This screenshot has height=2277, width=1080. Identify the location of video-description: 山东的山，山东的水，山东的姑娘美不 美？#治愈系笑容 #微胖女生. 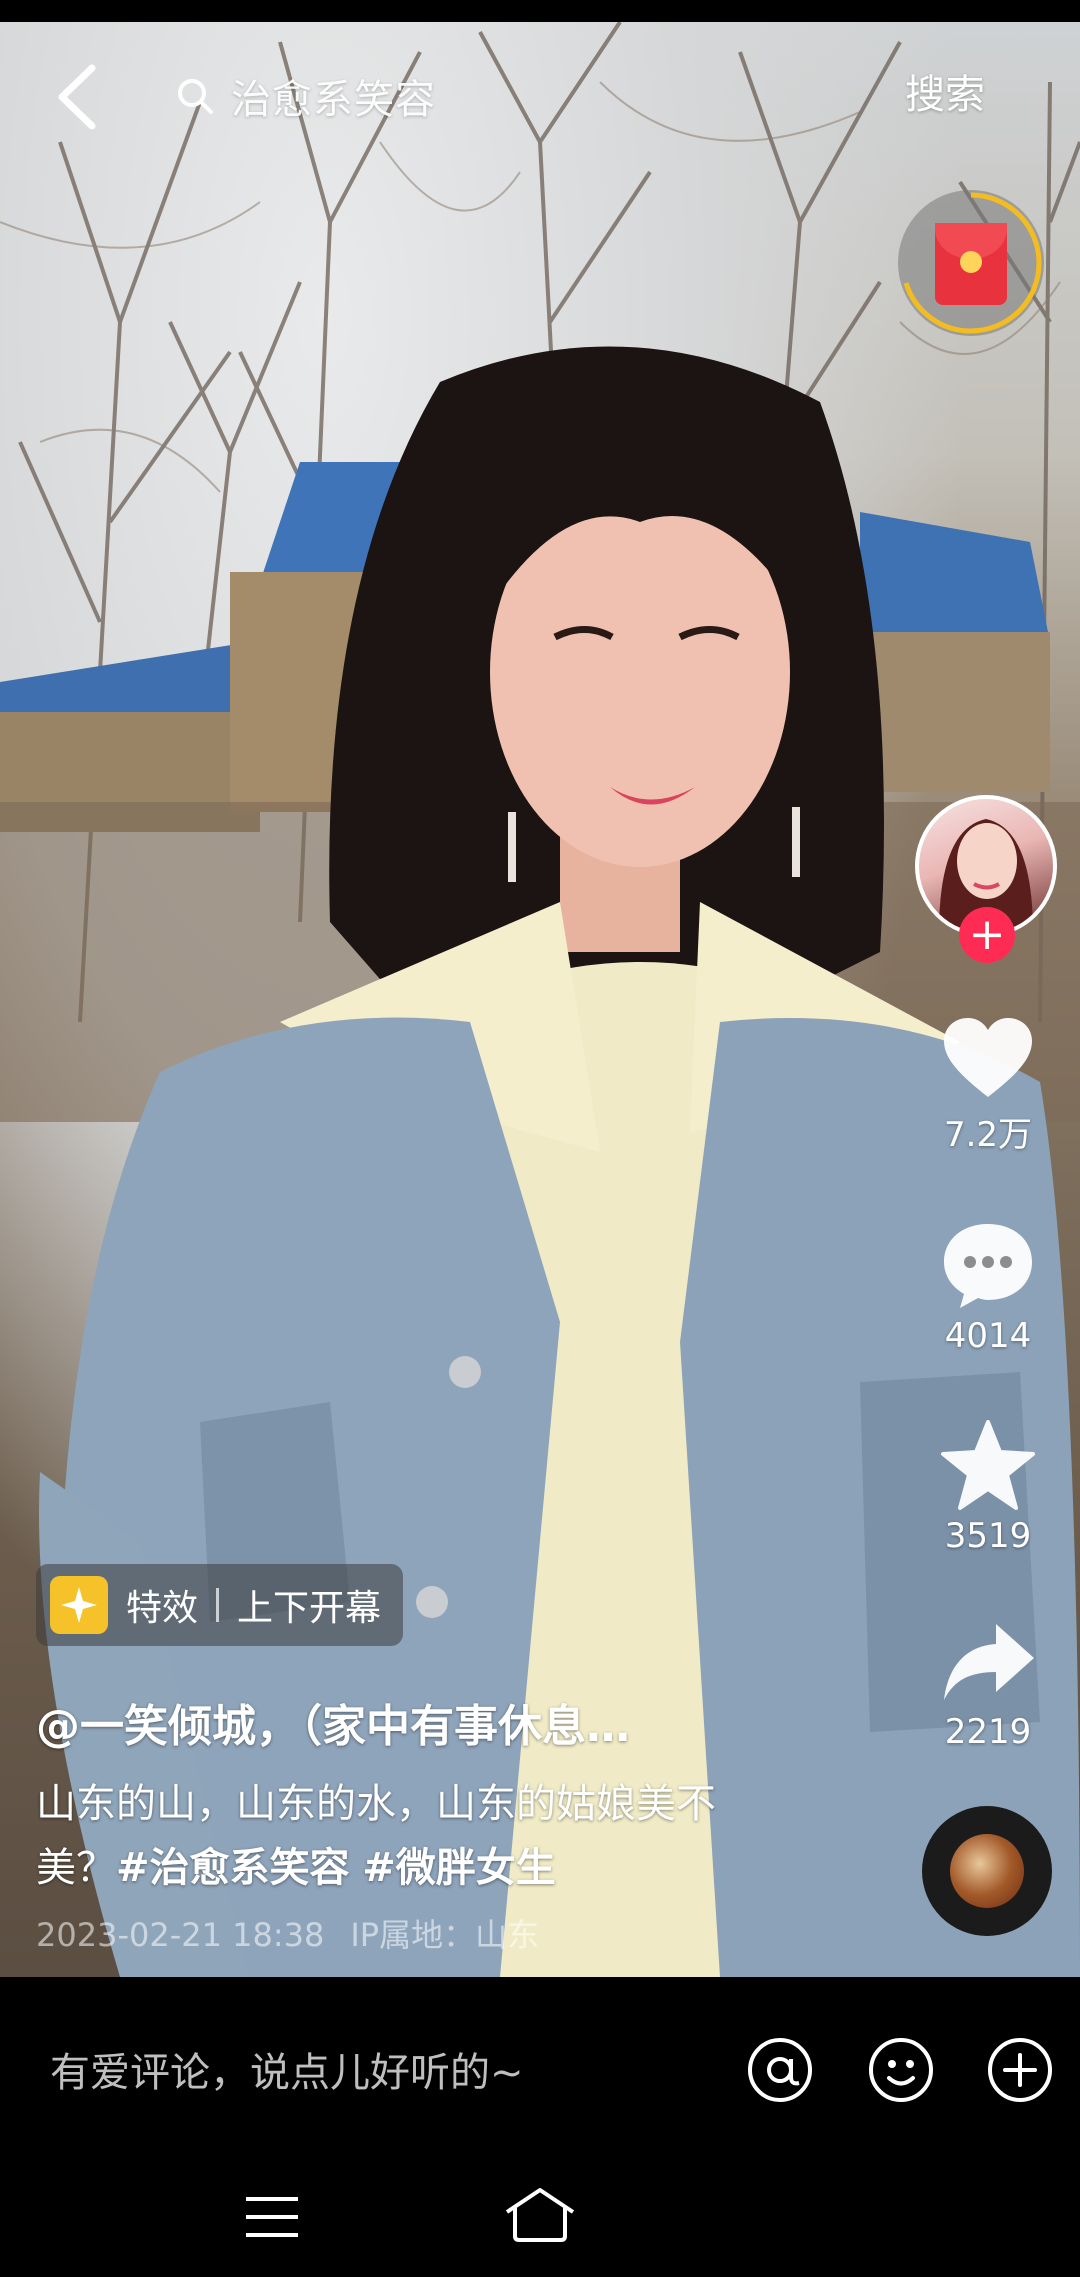
(431, 1836).